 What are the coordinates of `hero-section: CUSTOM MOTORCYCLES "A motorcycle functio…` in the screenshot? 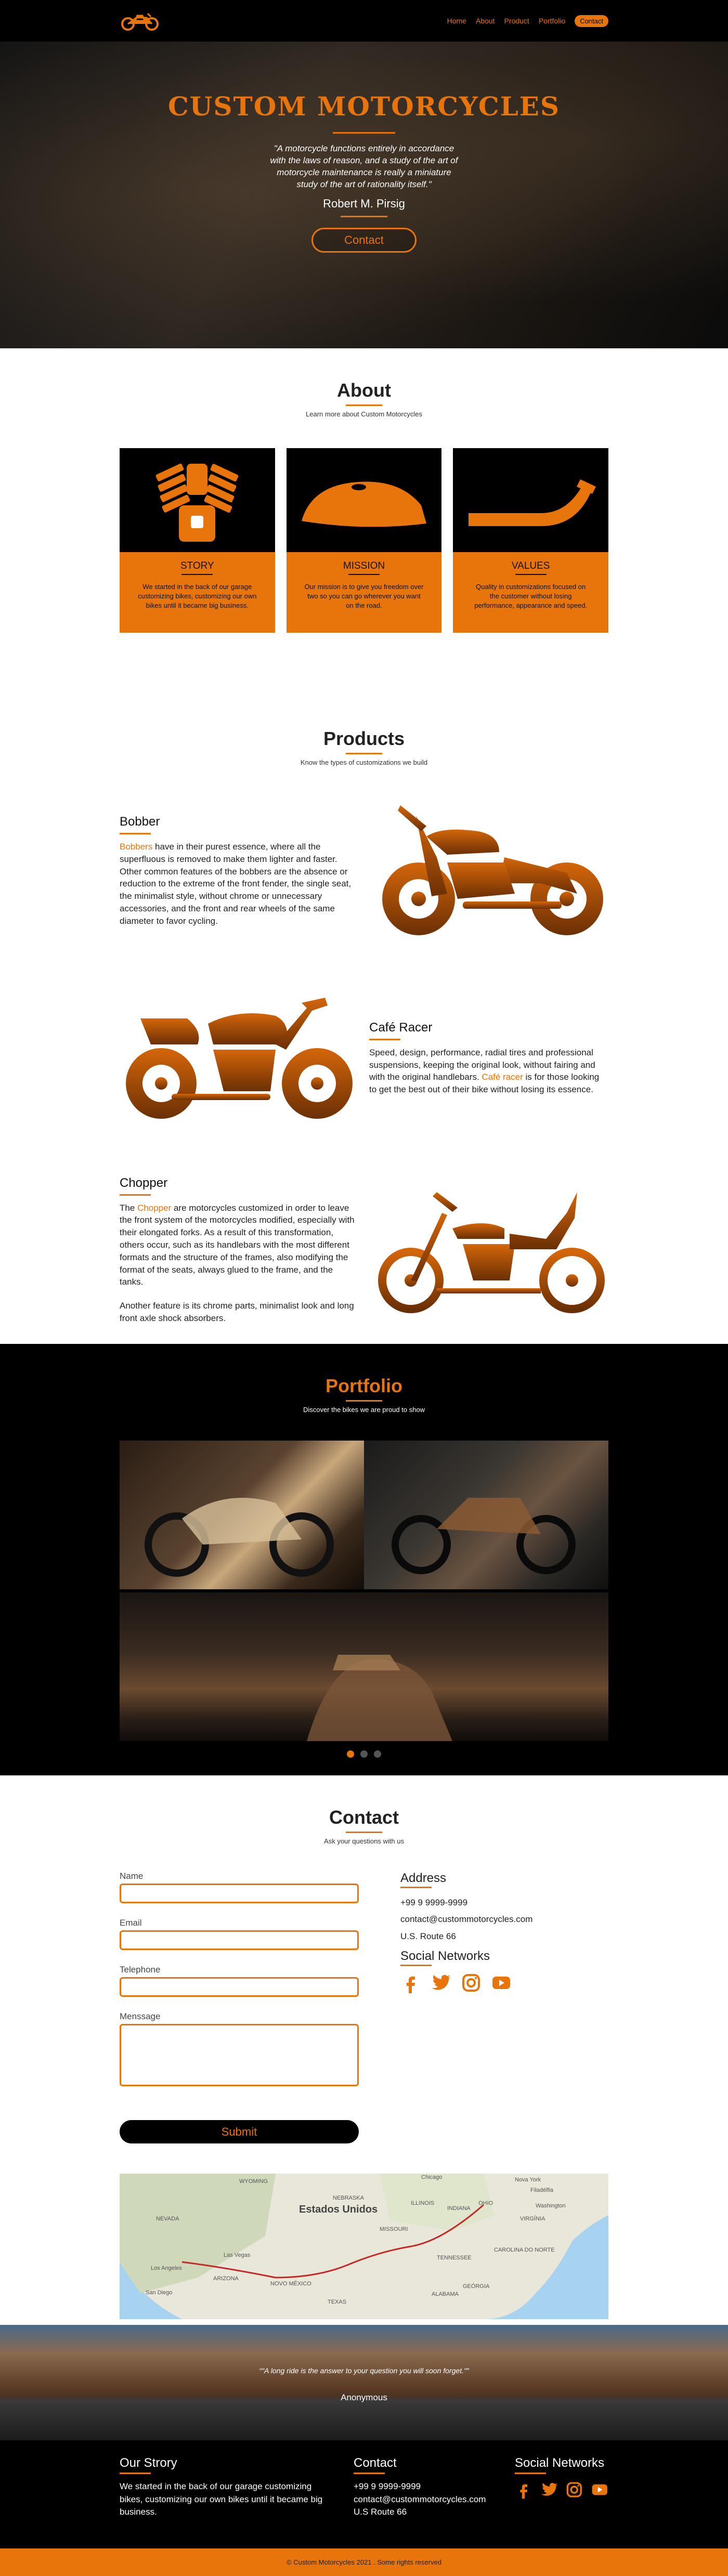 It's located at (364, 174).